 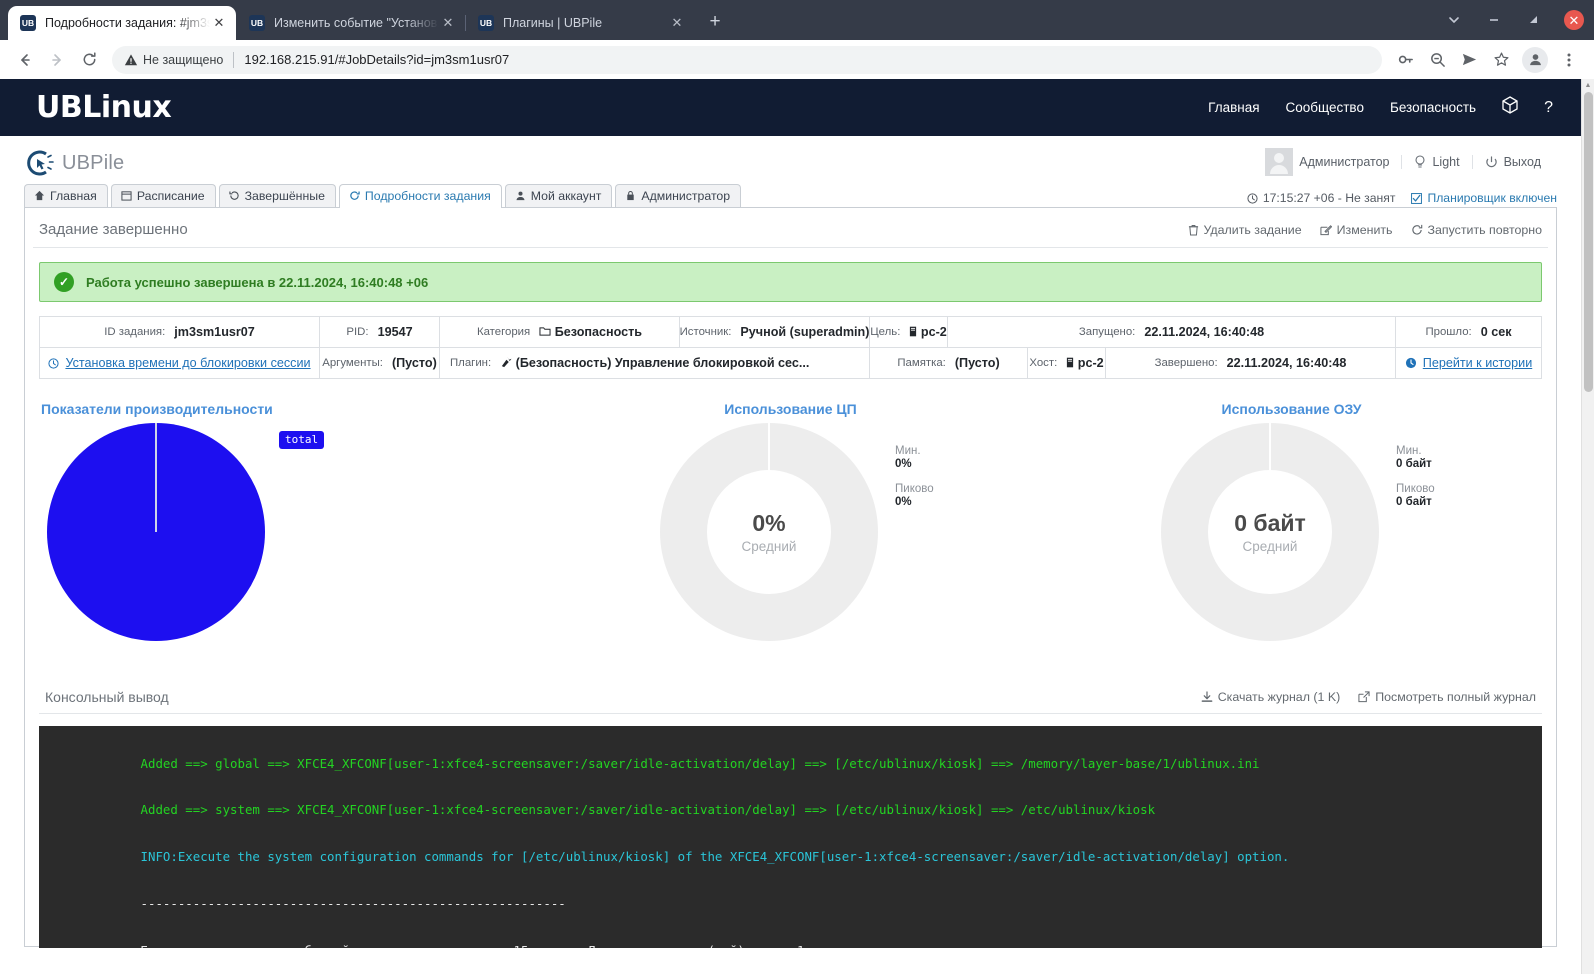 I want to click on toolbar-right-icons, so click(x=1487, y=60).